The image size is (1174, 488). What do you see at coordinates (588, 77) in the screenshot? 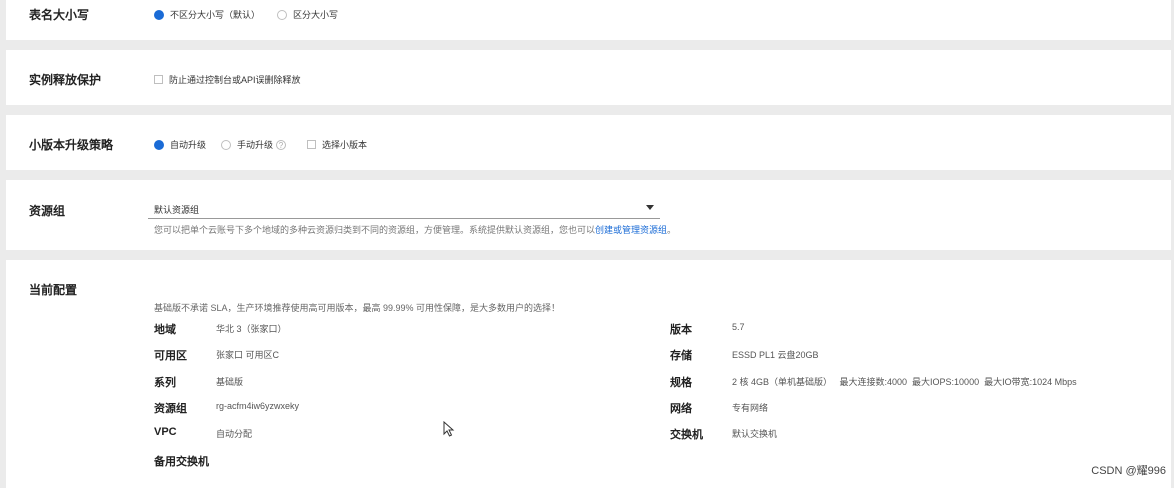
I see `release-protection-card: 实例释放保护 防止通过控制台或API误删除释放` at bounding box center [588, 77].